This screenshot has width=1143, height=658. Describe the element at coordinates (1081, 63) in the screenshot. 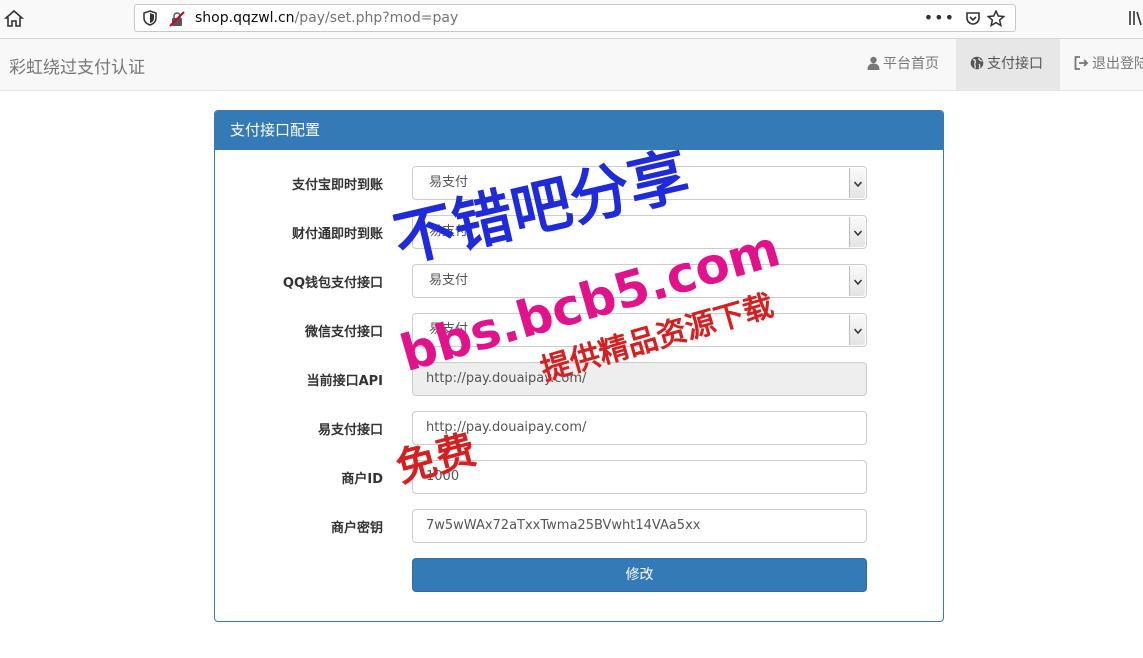

I see `logout-icon` at that location.